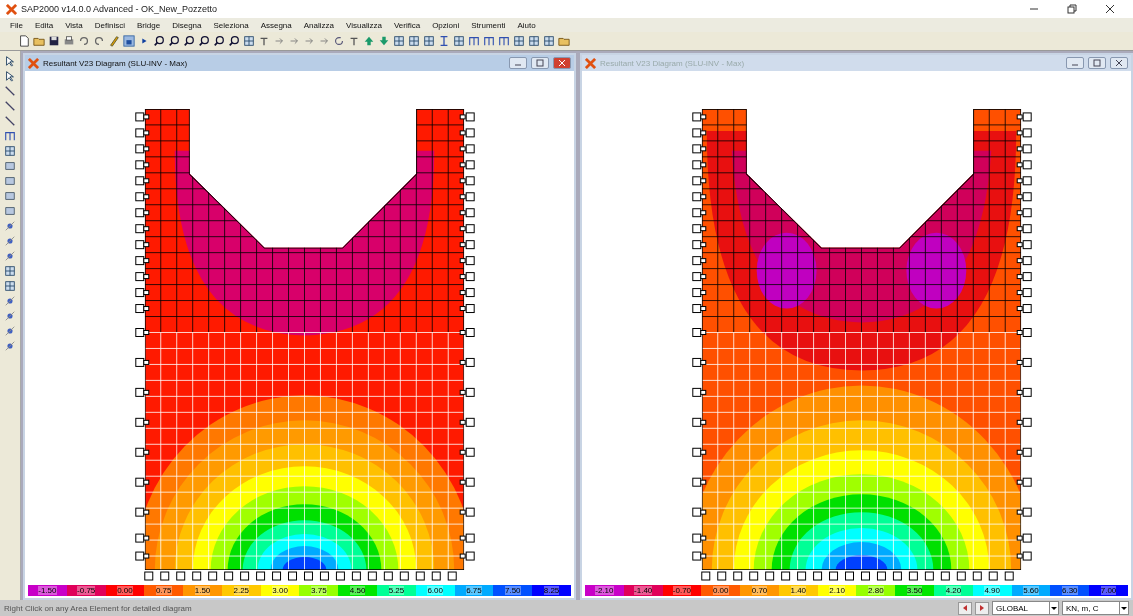 Image resolution: width=1133 pixels, height=616 pixels. I want to click on legend-label: 4.50, so click(357, 590).